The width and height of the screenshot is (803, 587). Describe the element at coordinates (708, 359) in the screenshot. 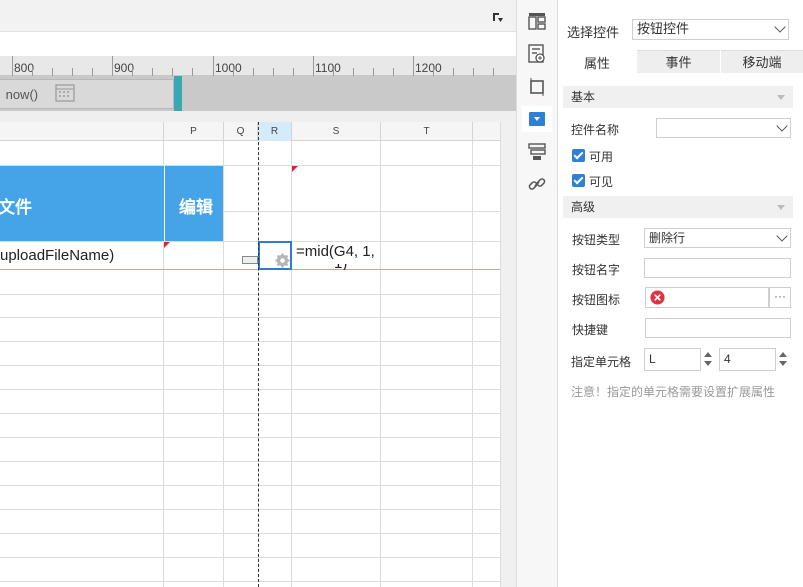

I see `column-stepper` at that location.